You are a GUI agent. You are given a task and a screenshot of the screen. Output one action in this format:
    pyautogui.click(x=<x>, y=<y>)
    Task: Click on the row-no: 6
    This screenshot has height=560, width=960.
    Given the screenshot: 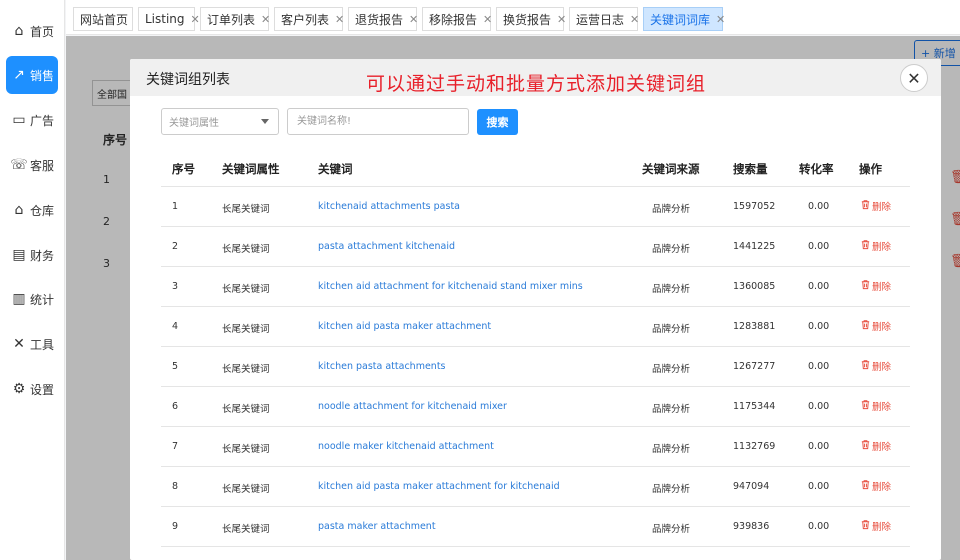 What is the action you would take?
    pyautogui.click(x=175, y=406)
    